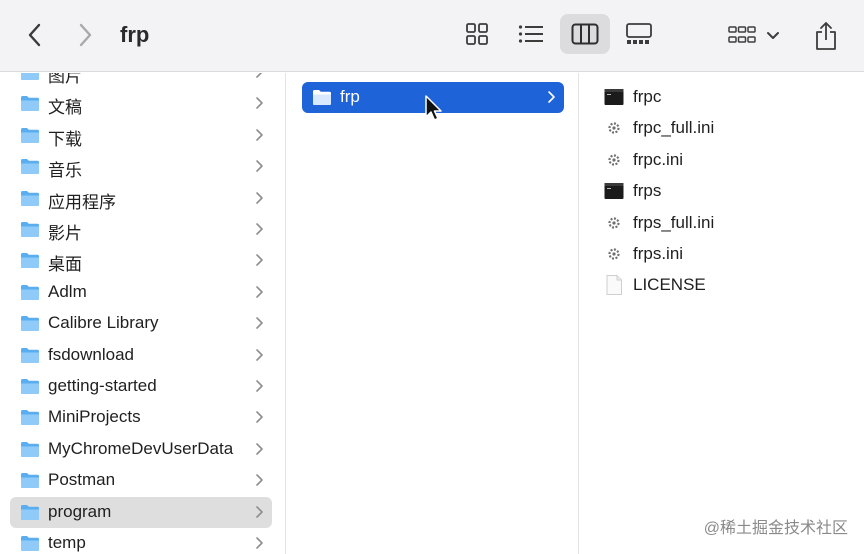 Image resolution: width=864 pixels, height=554 pixels. Describe the element at coordinates (647, 191) in the screenshot. I see `file-label: frps` at that location.